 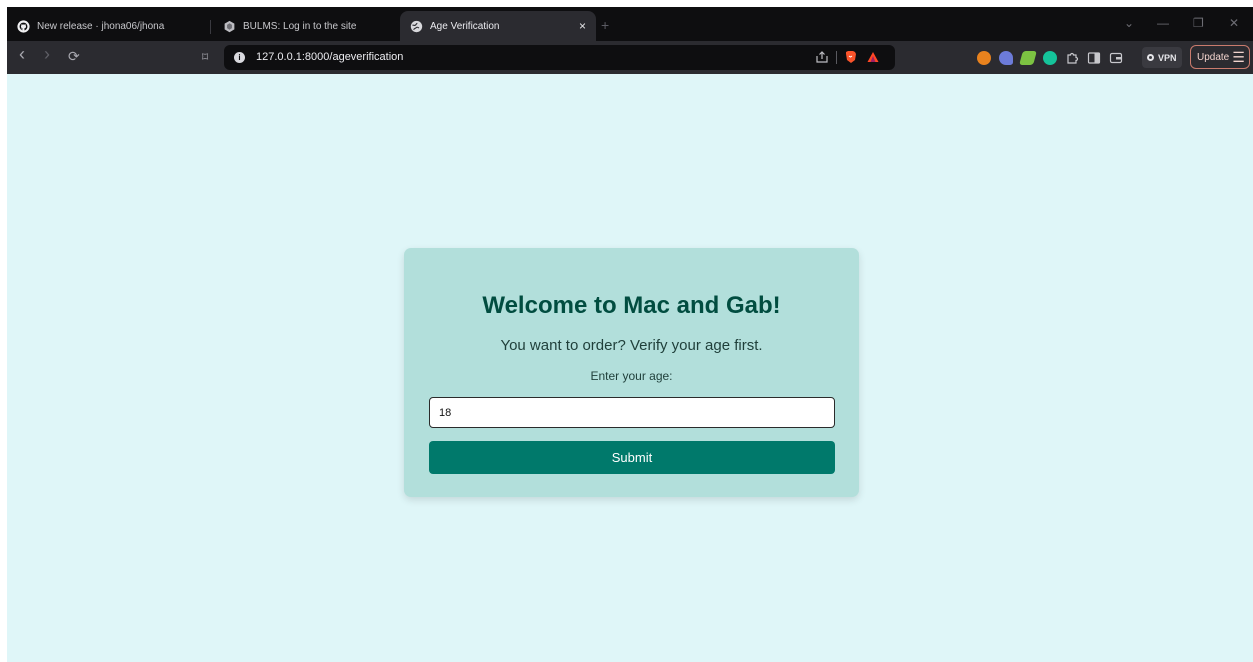 I want to click on reload-button: ⟳, so click(x=74, y=56).